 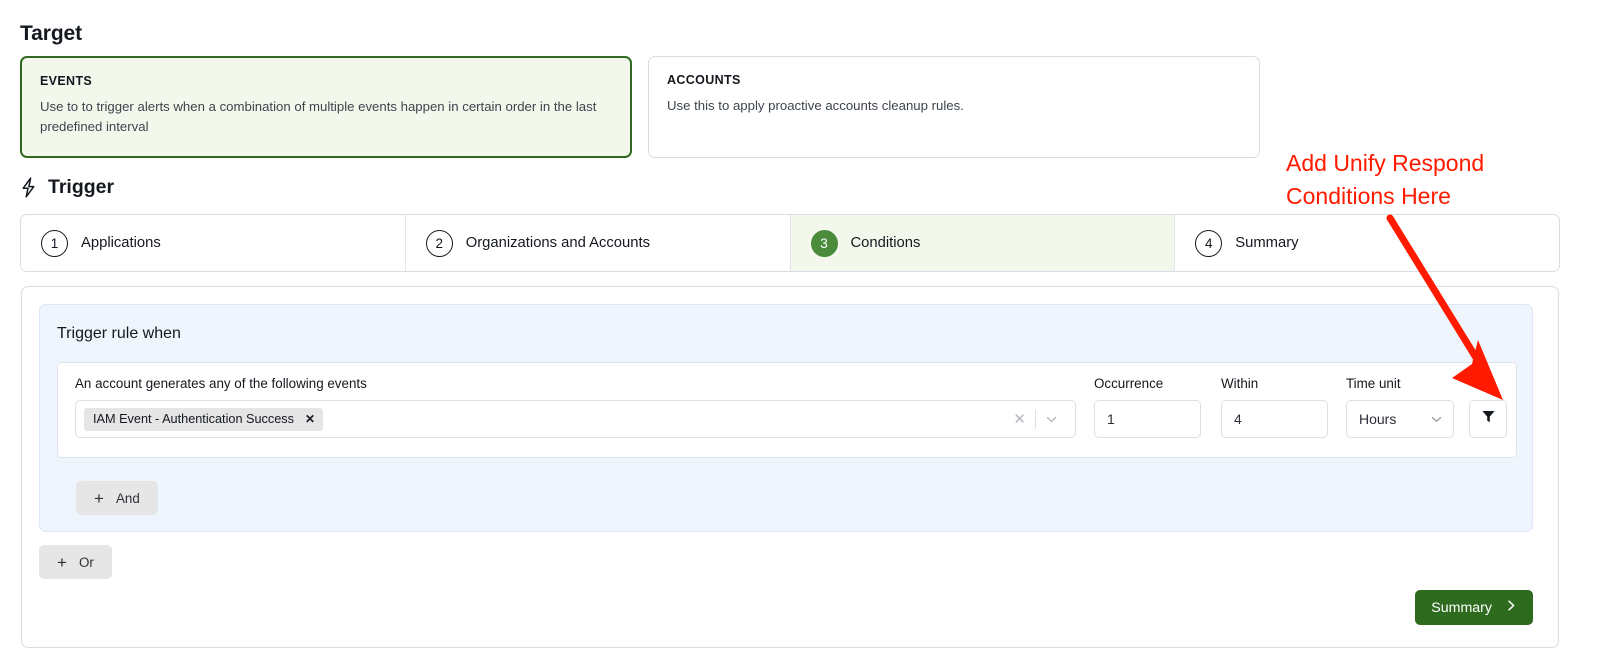 What do you see at coordinates (824, 243) in the screenshot?
I see `step-conditions-number: 3` at bounding box center [824, 243].